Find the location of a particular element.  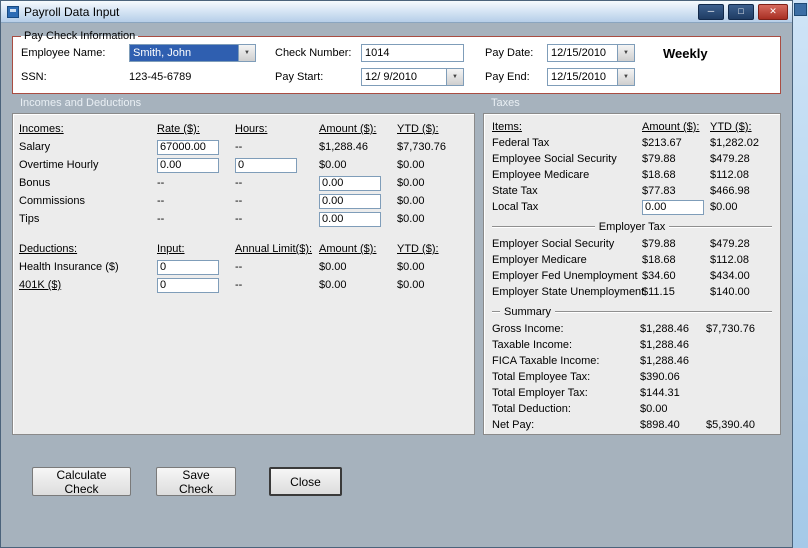

table-row: Health Insurance ($) -- $0.00 $0.00 is located at coordinates (246, 267).